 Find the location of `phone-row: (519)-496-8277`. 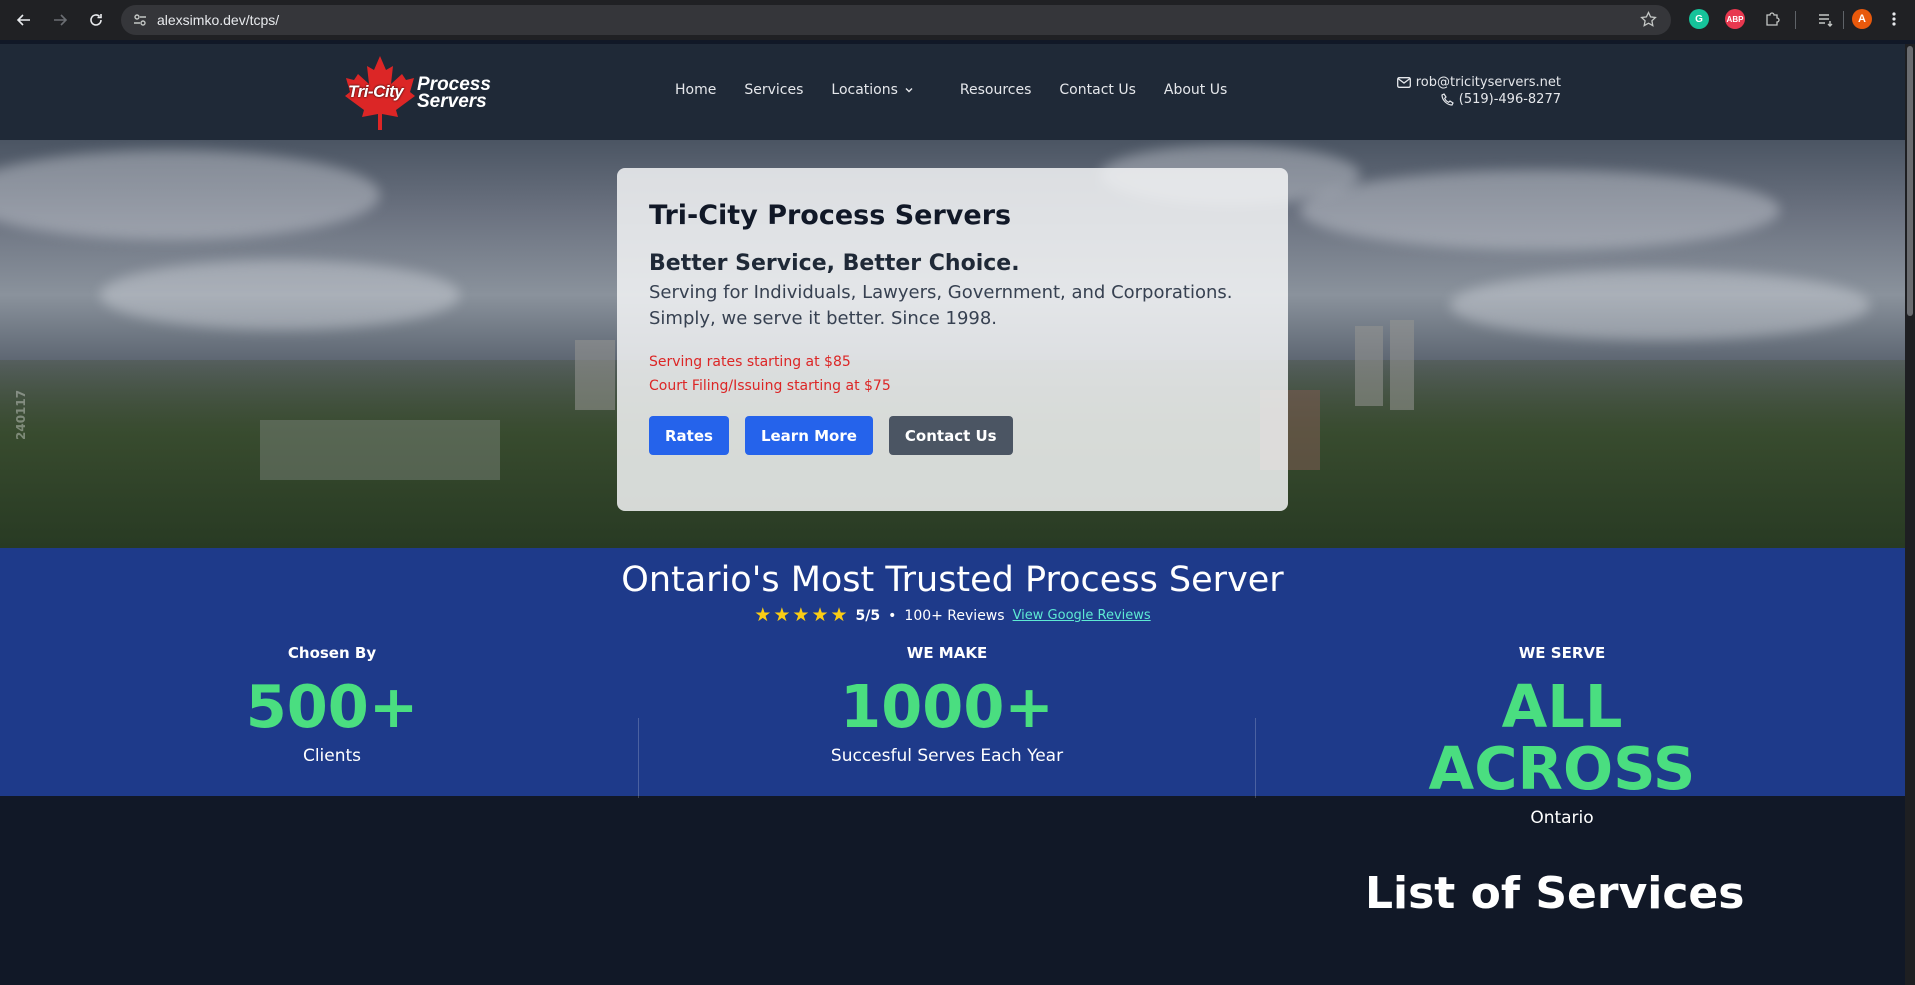

phone-row: (519)-496-8277 is located at coordinates (1479, 99).